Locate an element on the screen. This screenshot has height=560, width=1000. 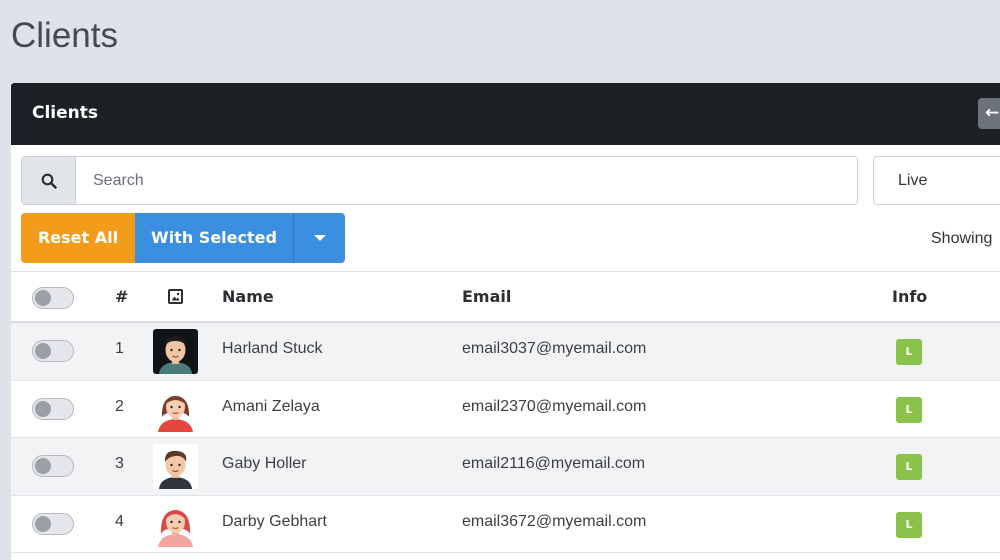
client-name: Gaby Holler is located at coordinates (264, 464).